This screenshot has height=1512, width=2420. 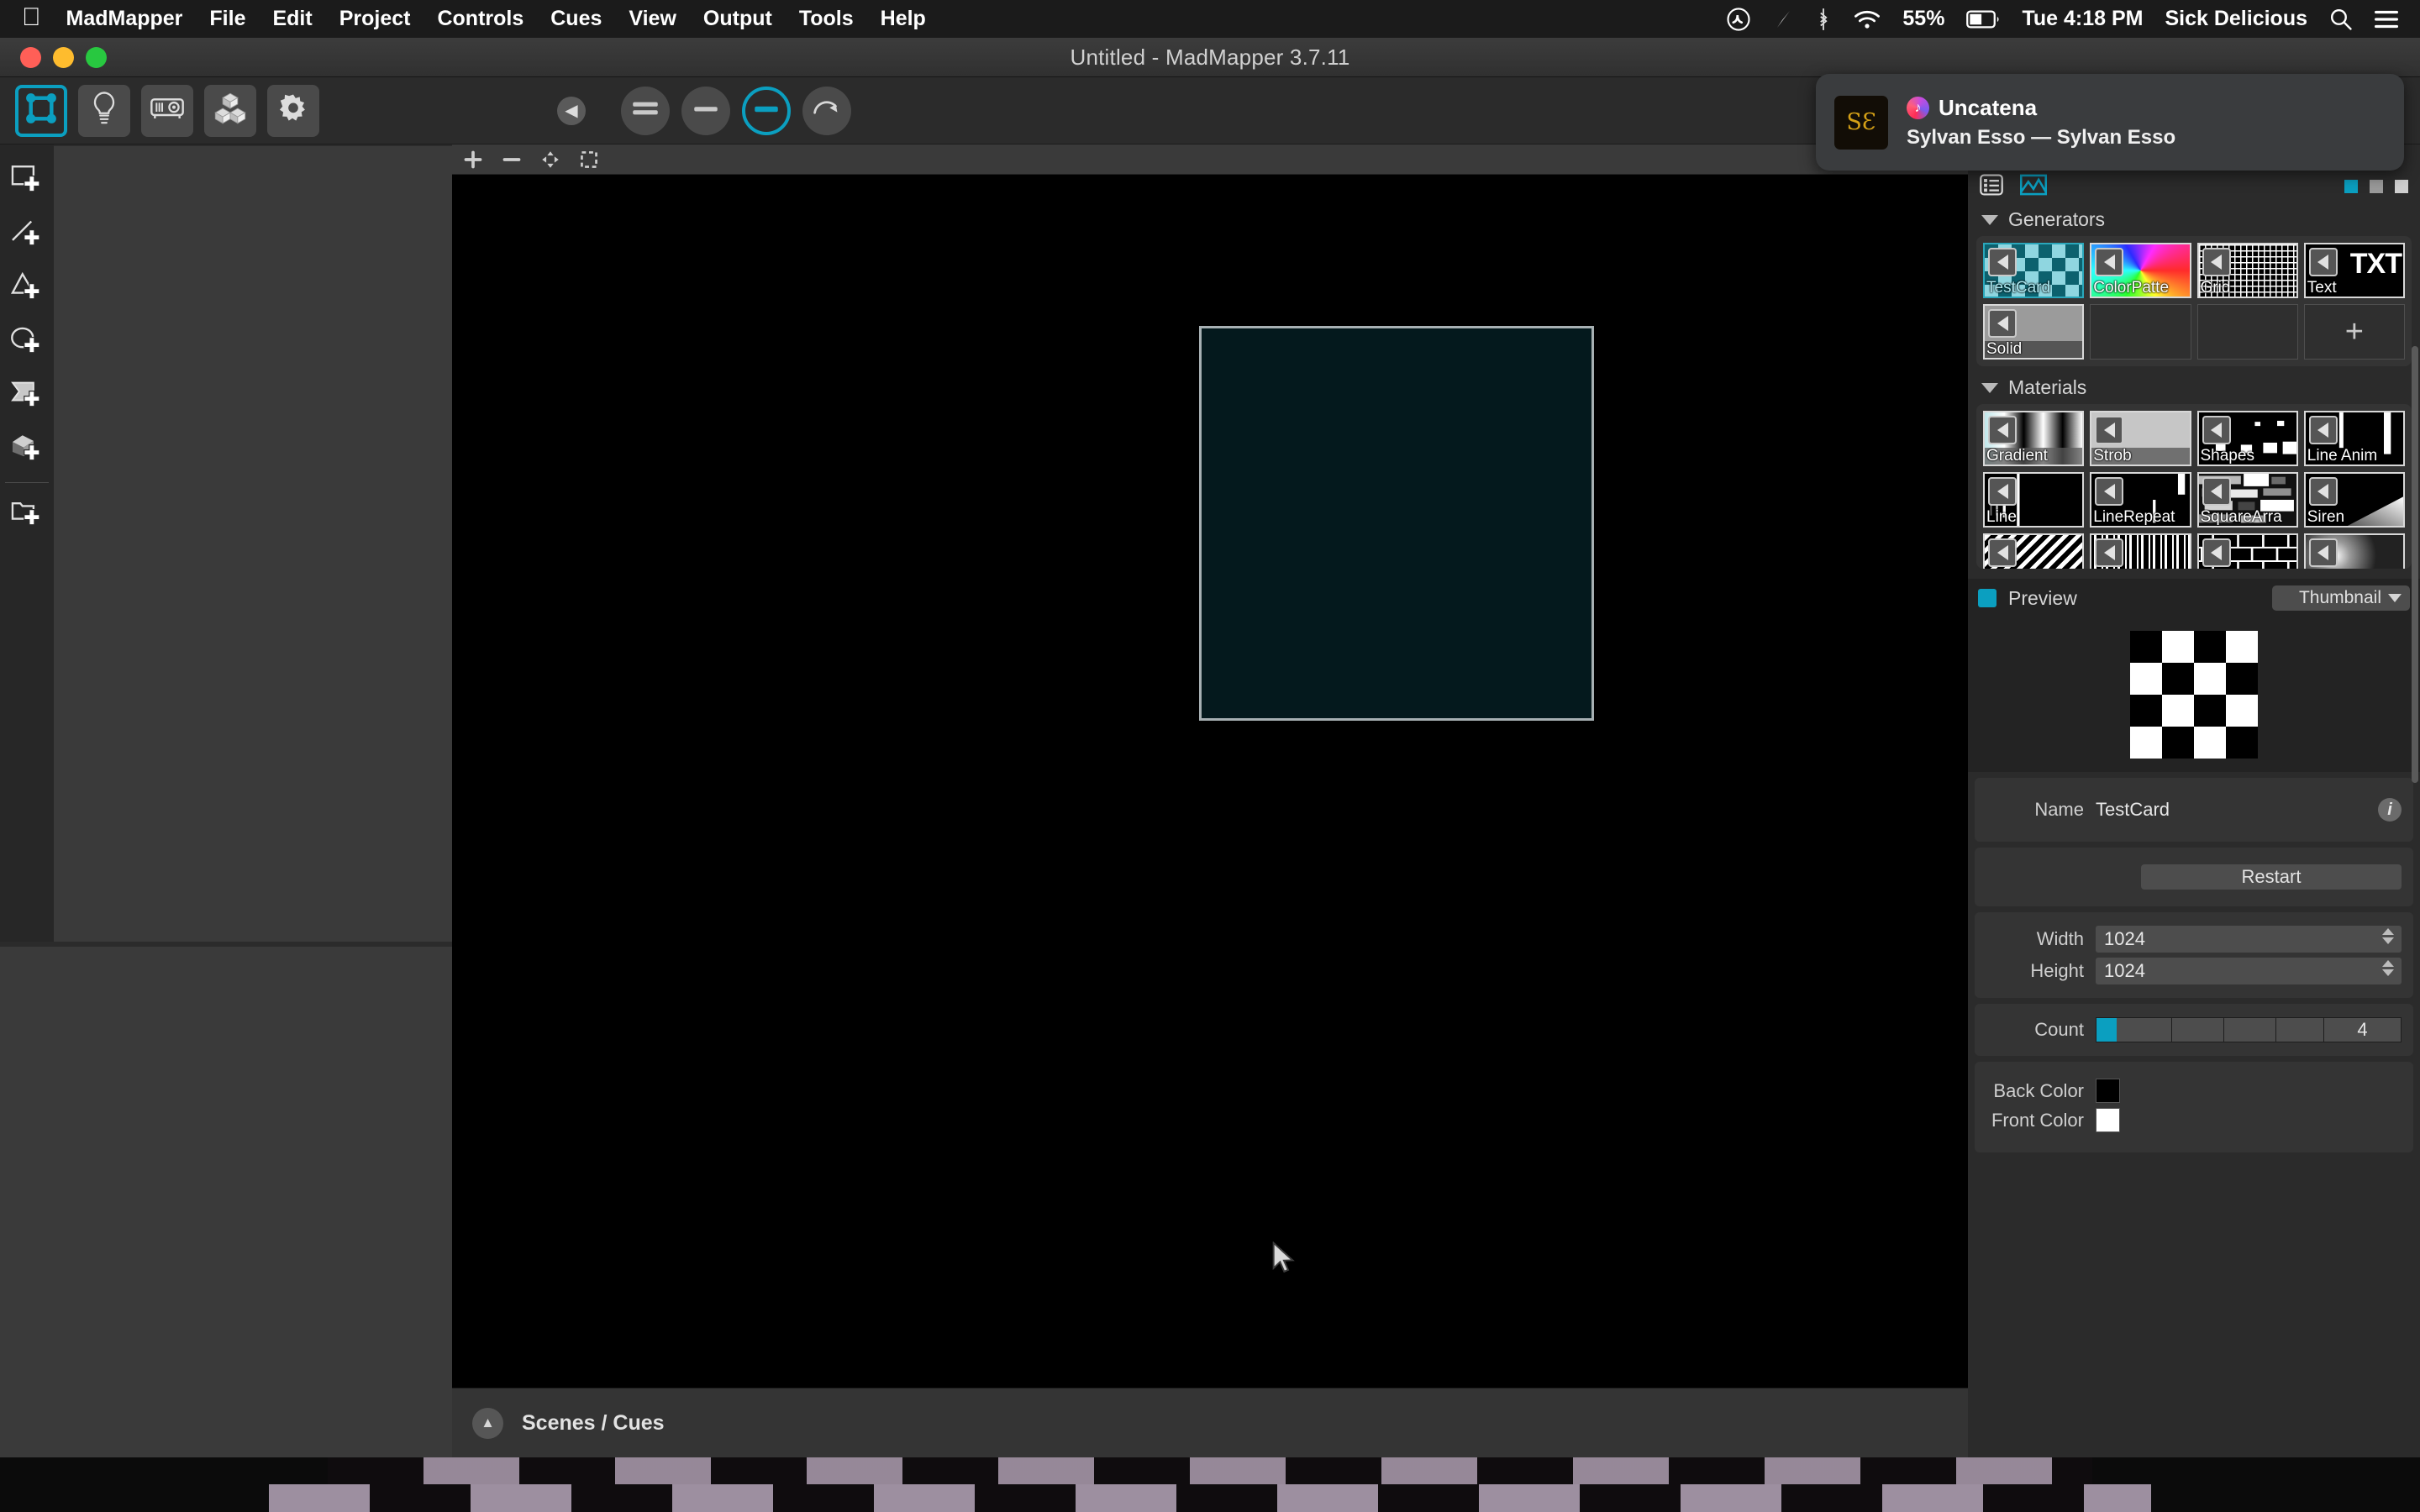 I want to click on width-input: 1024, so click(x=2249, y=939).